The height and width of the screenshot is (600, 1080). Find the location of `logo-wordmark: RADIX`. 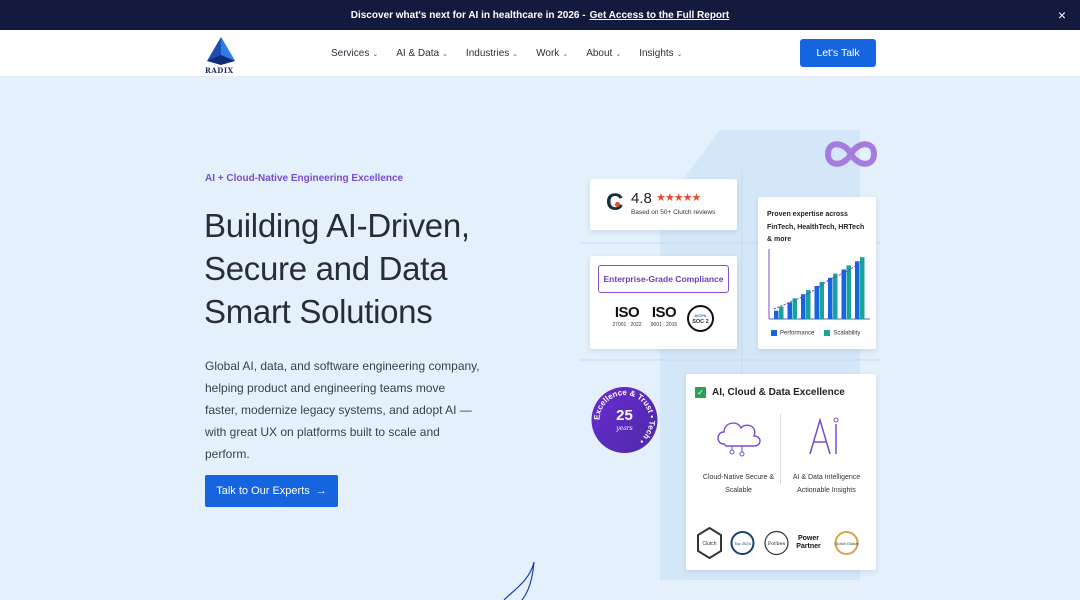

logo-wordmark: RADIX is located at coordinates (219, 70).